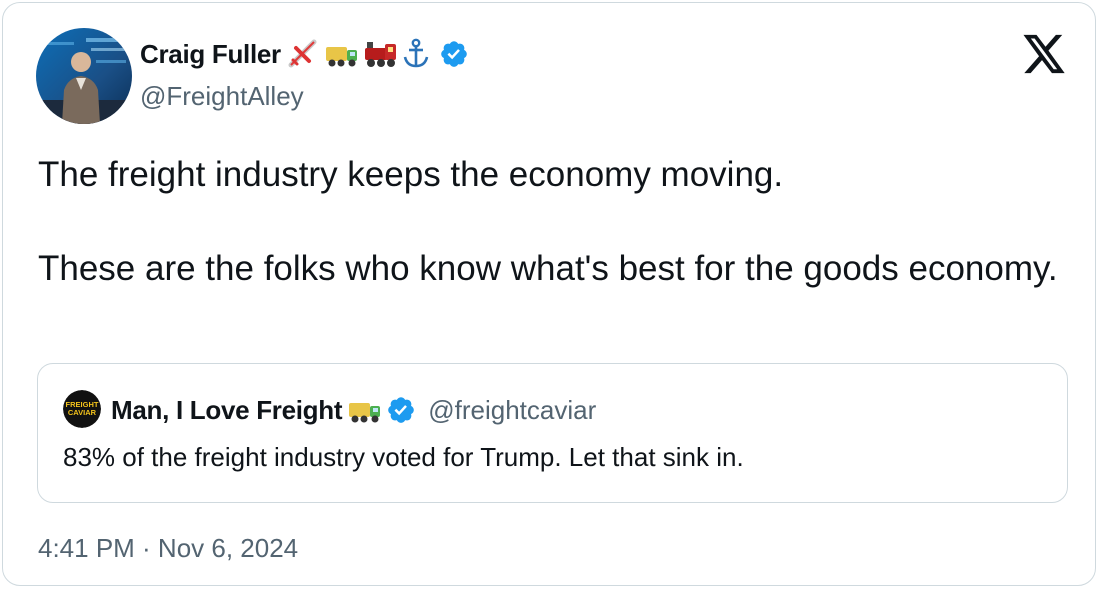 Image resolution: width=1100 pixels, height=590 pixels. I want to click on author-avatar, so click(84, 76).